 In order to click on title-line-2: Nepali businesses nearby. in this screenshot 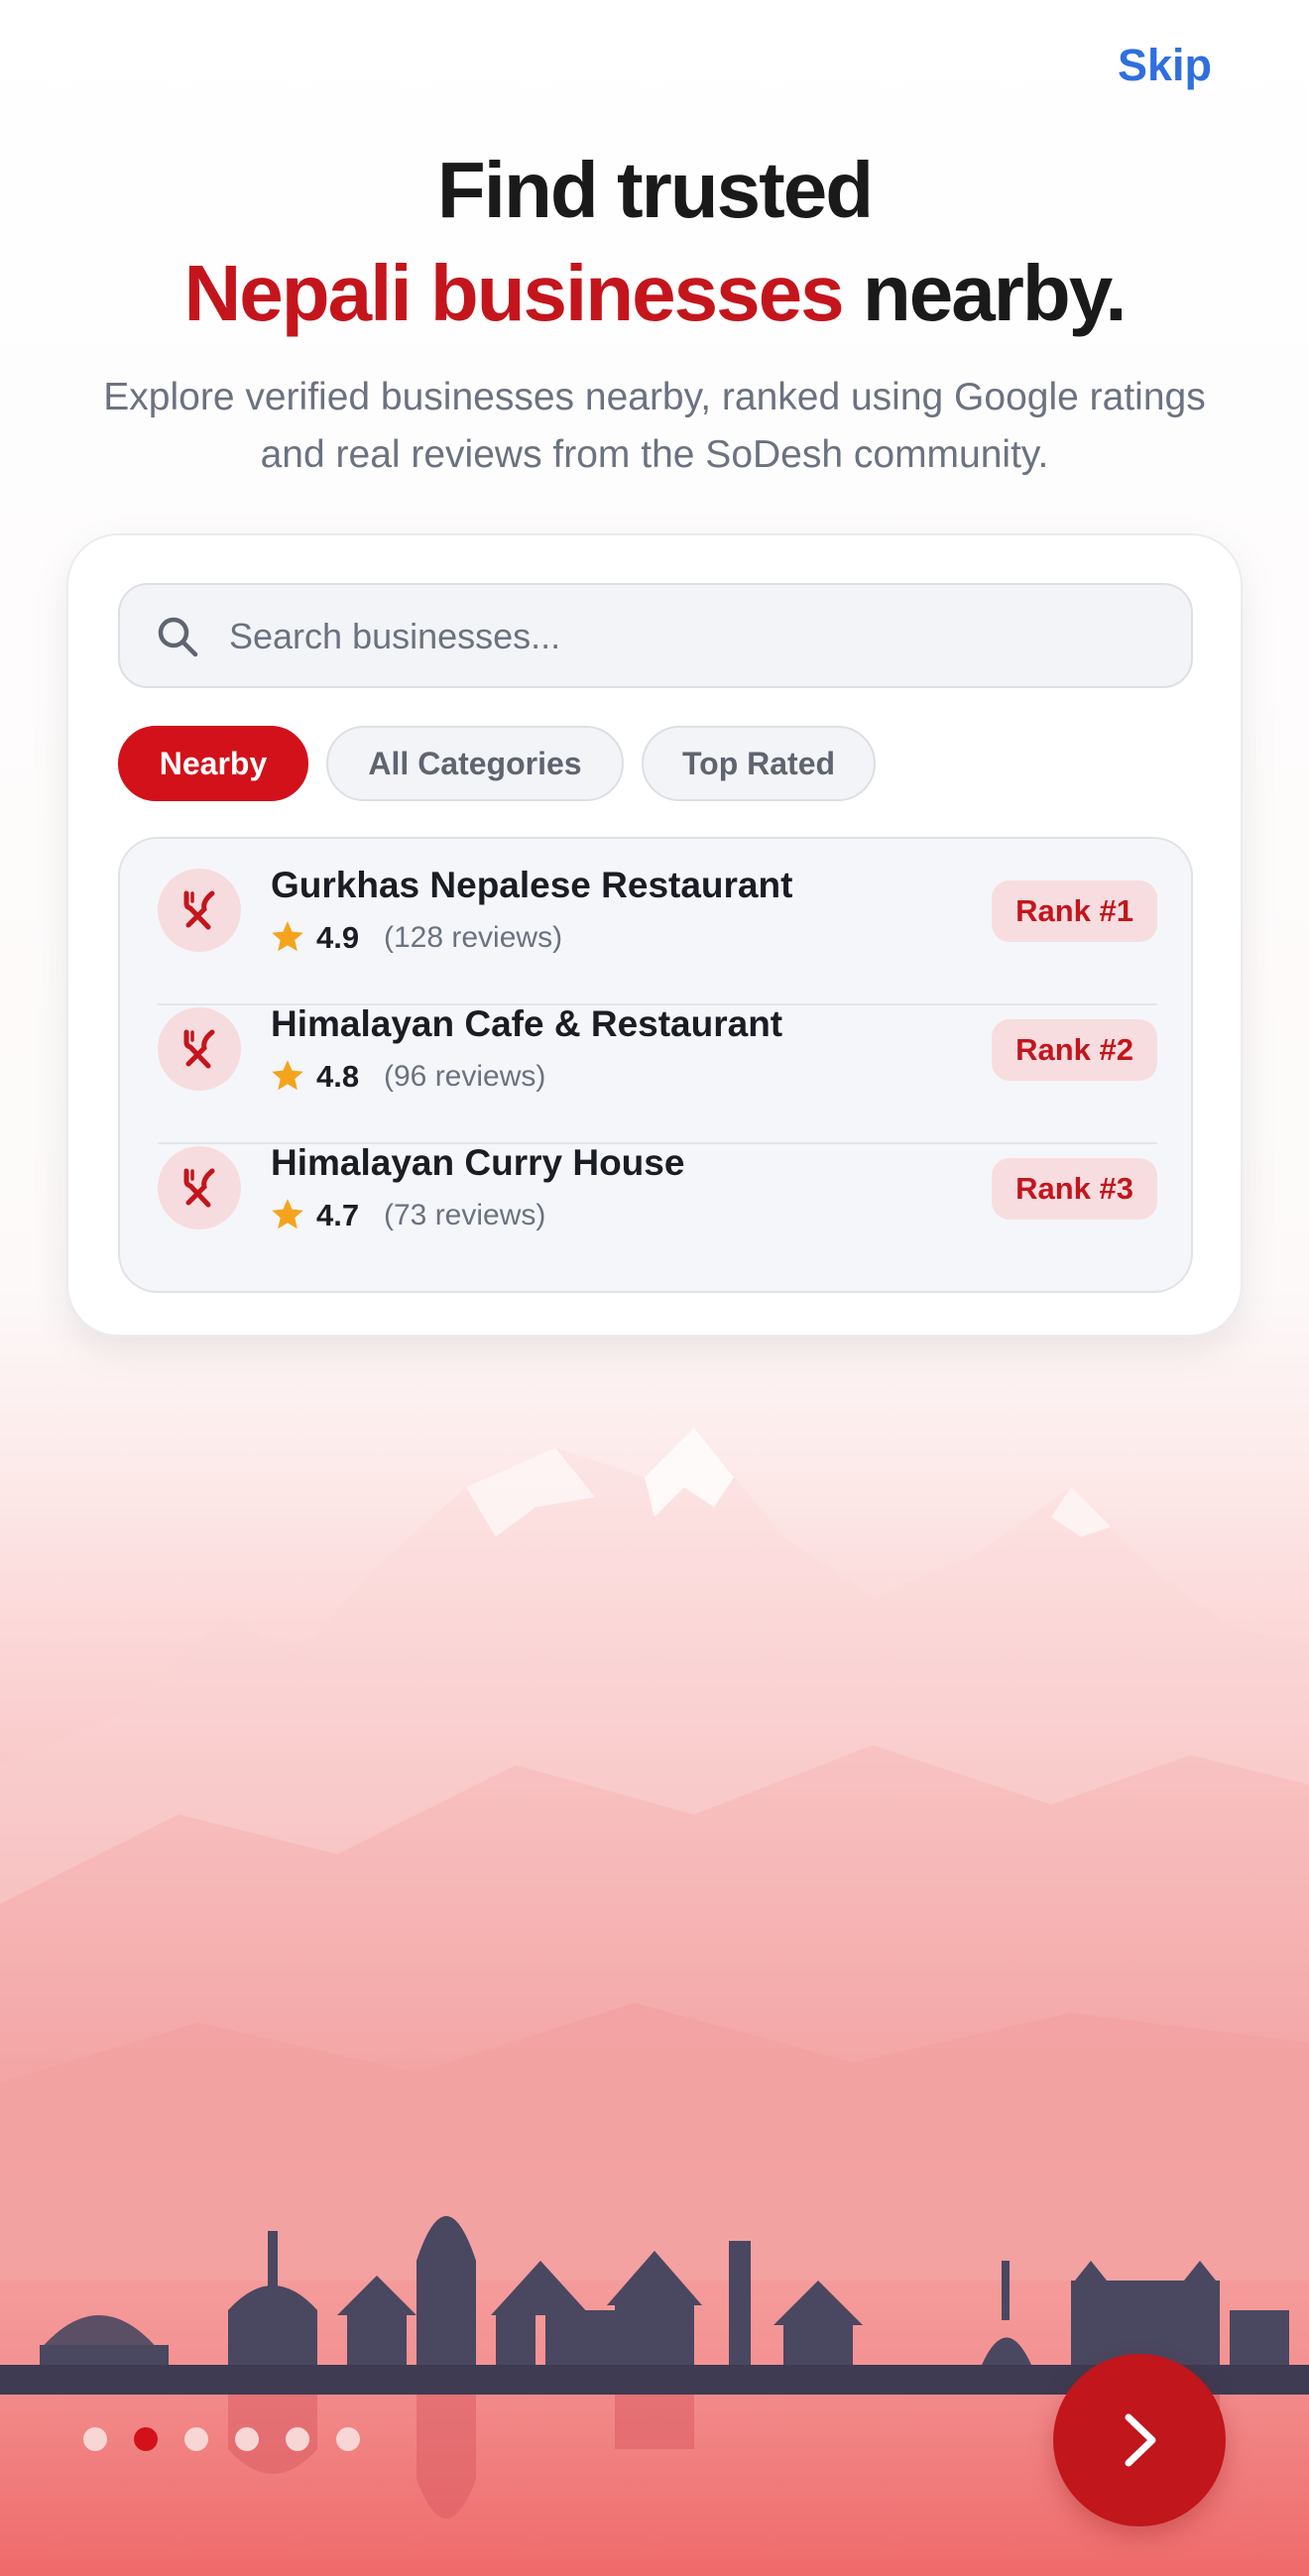, I will do `click(654, 293)`.